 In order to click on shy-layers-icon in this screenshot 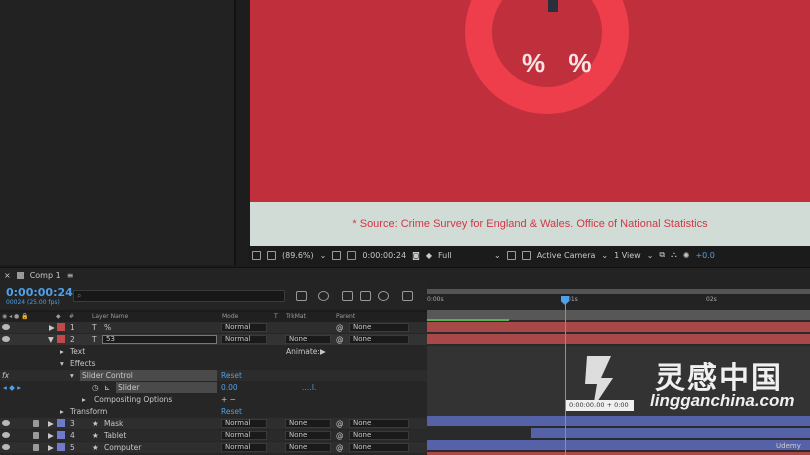, I will do `click(347, 296)`.